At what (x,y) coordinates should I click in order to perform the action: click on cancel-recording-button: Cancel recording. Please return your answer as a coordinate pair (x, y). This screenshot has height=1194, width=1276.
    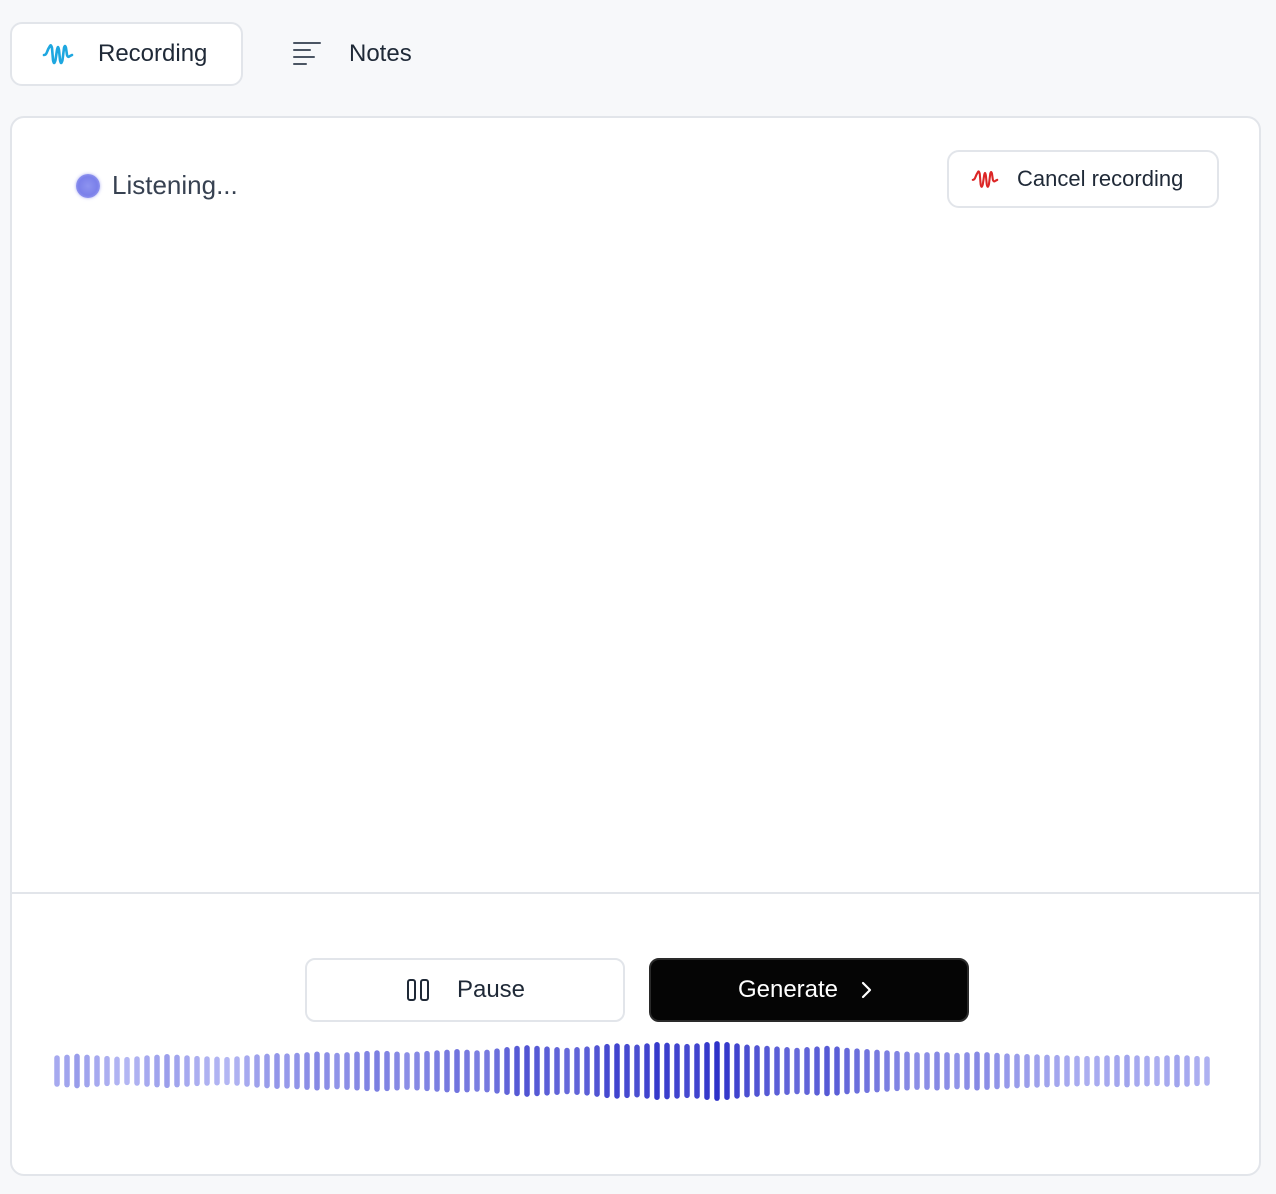
    Looking at the image, I should click on (1083, 179).